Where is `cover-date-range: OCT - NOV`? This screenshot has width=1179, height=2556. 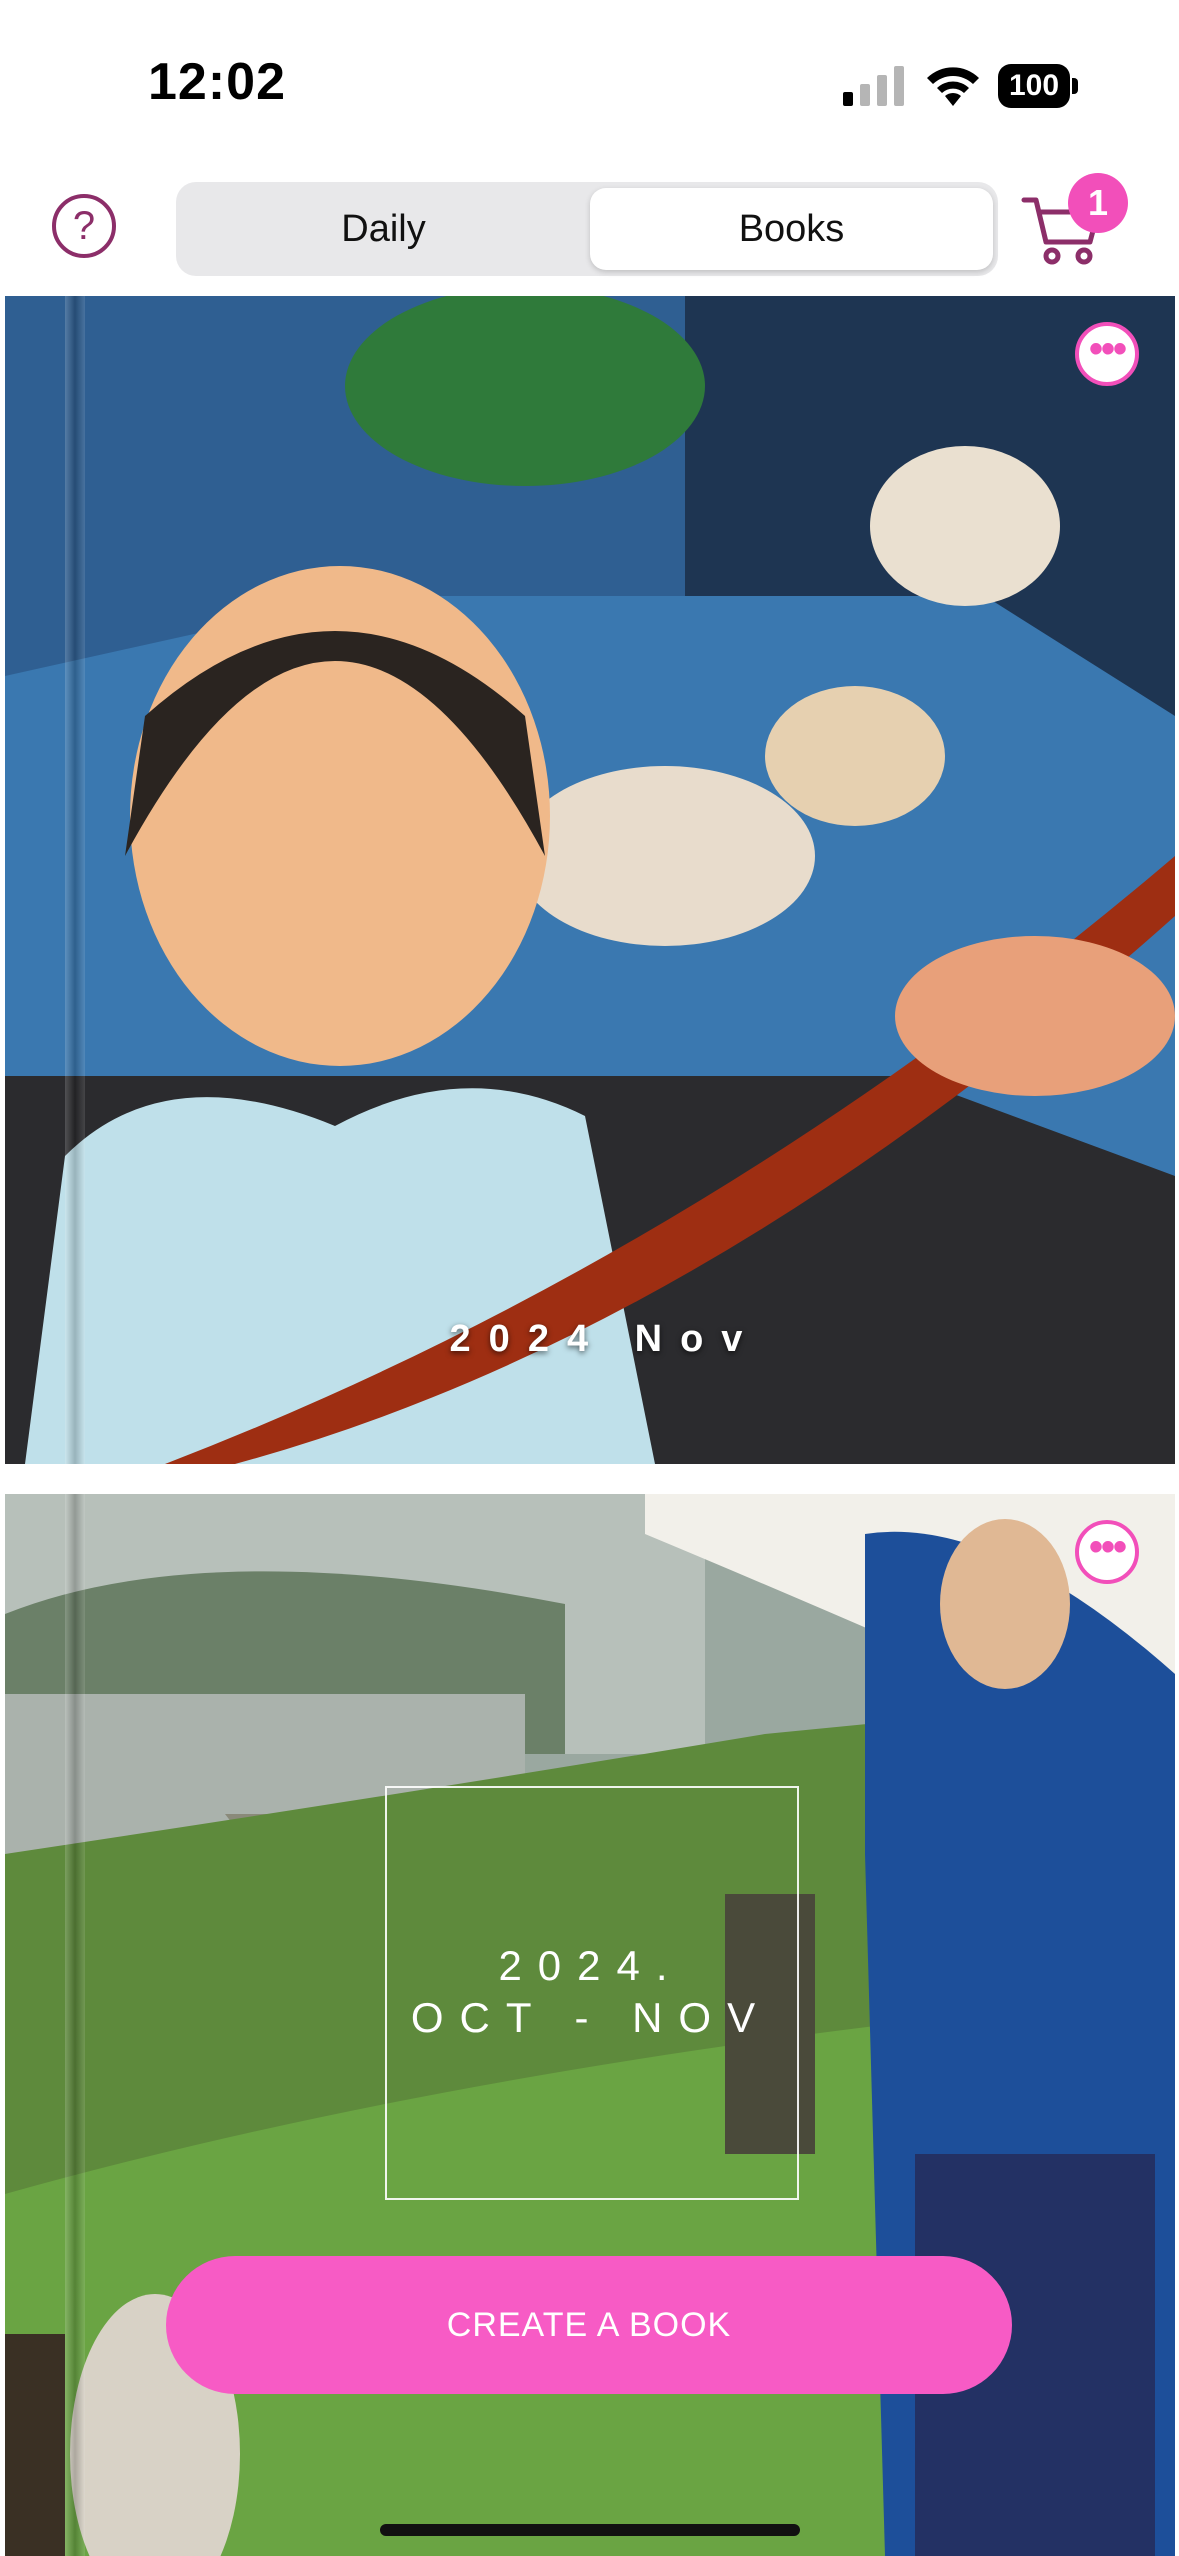
cover-date-range: OCT - NOV is located at coordinates (591, 2017).